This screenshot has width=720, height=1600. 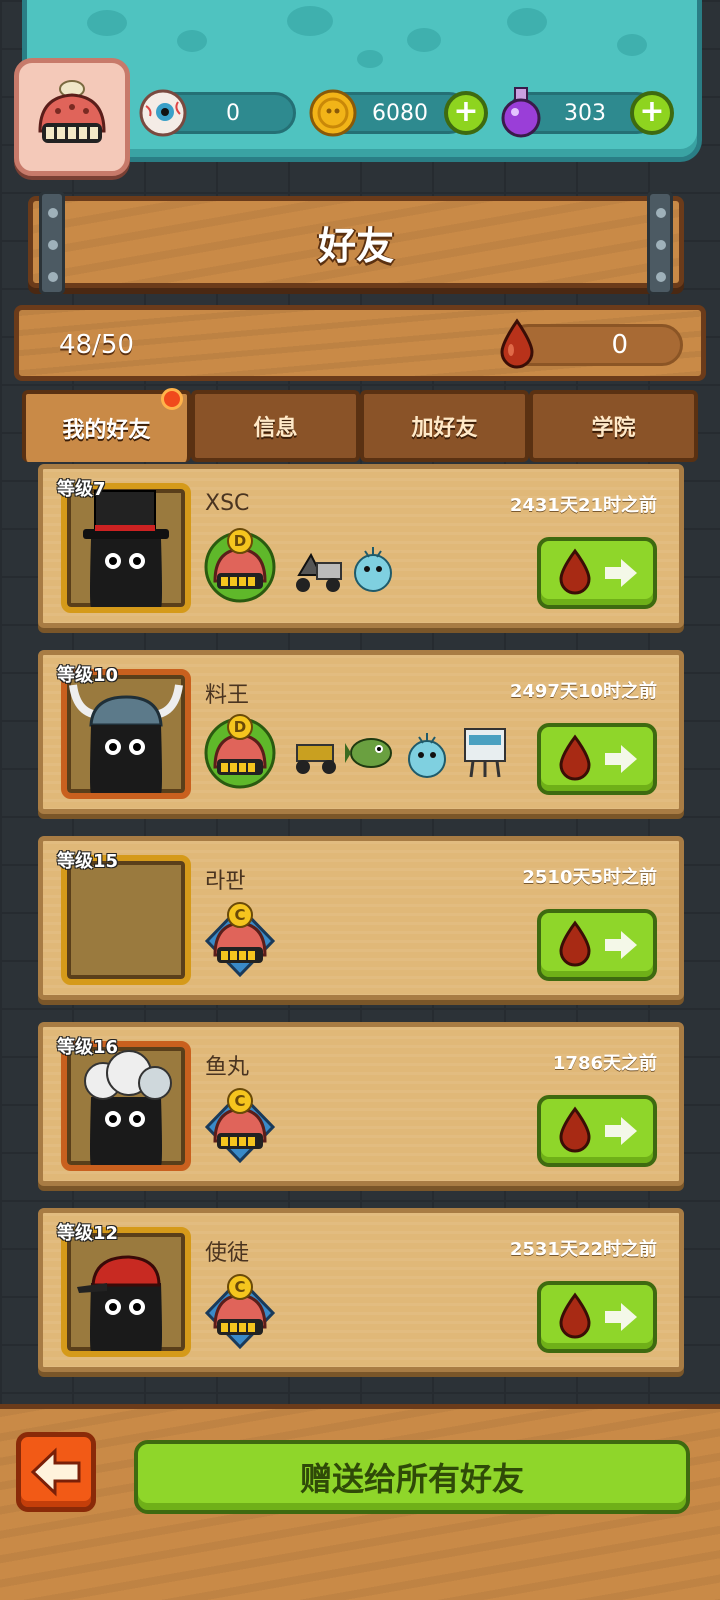 I want to click on robot-icon, so click(x=485, y=753).